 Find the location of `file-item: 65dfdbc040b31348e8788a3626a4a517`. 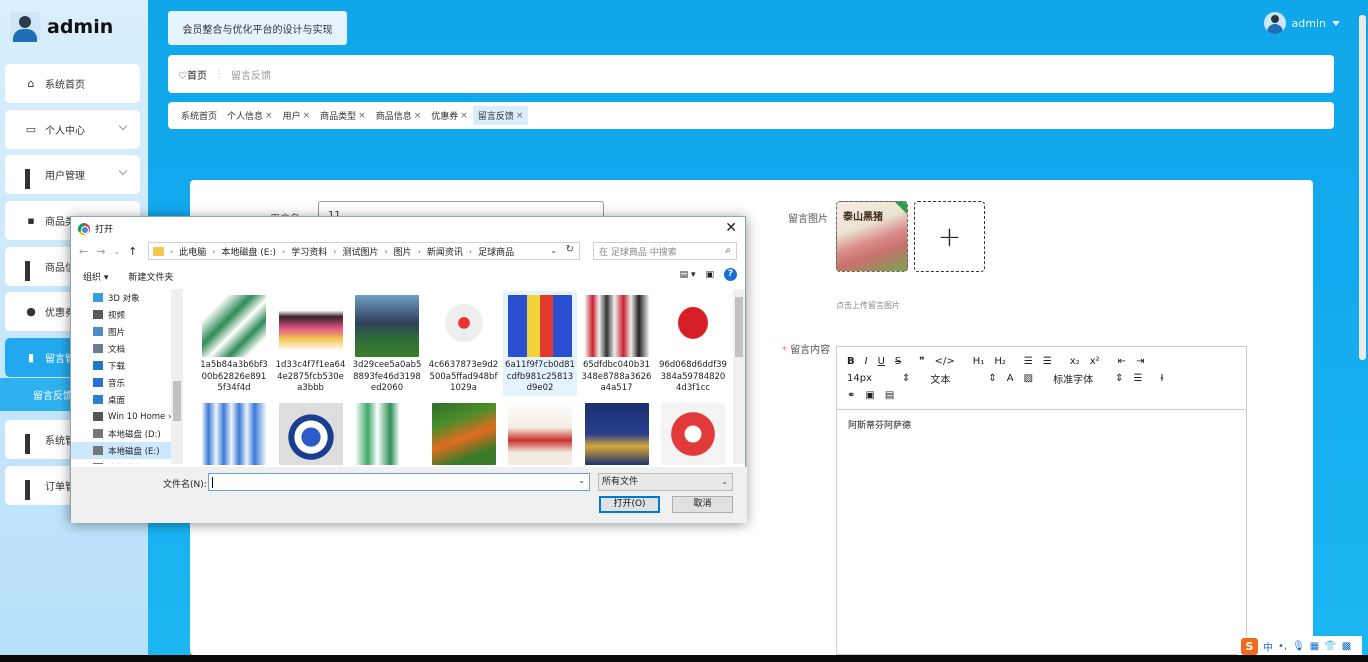

file-item: 65dfdbc040b31348e8788a3626a4a517 is located at coordinates (617, 343).